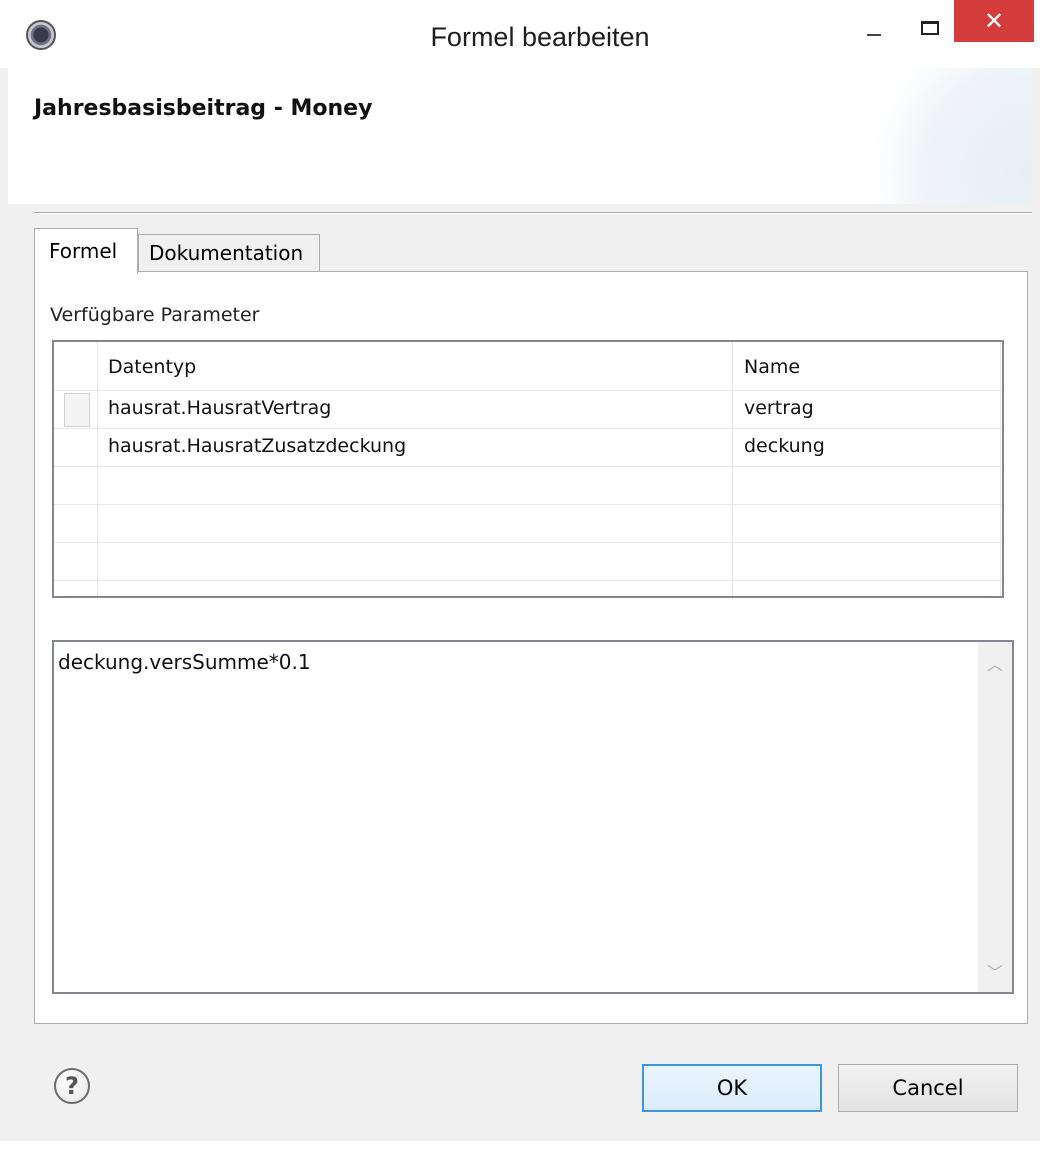  What do you see at coordinates (528, 447) in the screenshot?
I see `table-row: hausrat.HausratZusatzdeckung deckung` at bounding box center [528, 447].